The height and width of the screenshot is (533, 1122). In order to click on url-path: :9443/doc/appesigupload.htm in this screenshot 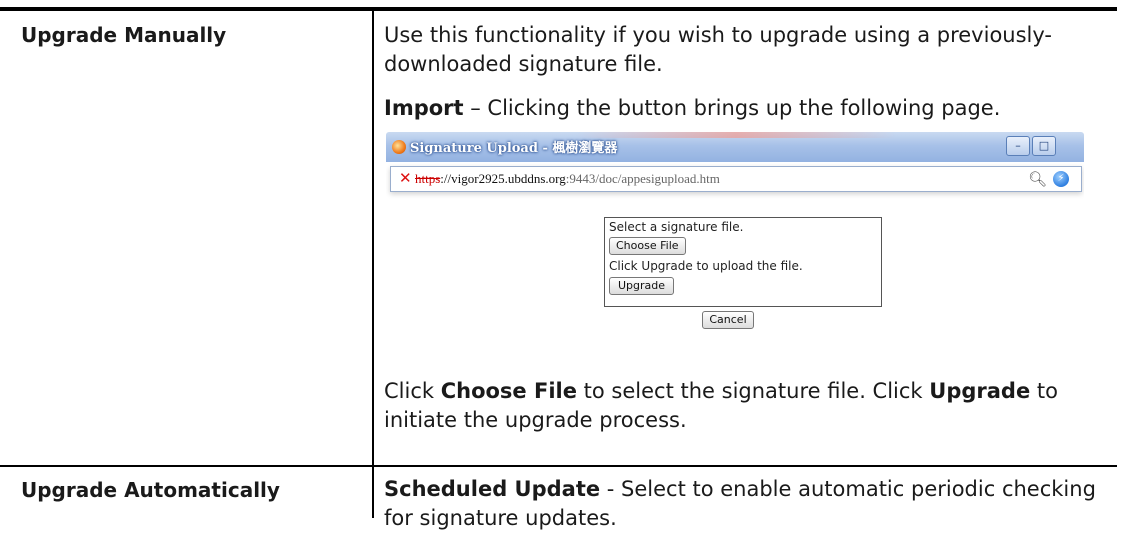, I will do `click(642, 178)`.